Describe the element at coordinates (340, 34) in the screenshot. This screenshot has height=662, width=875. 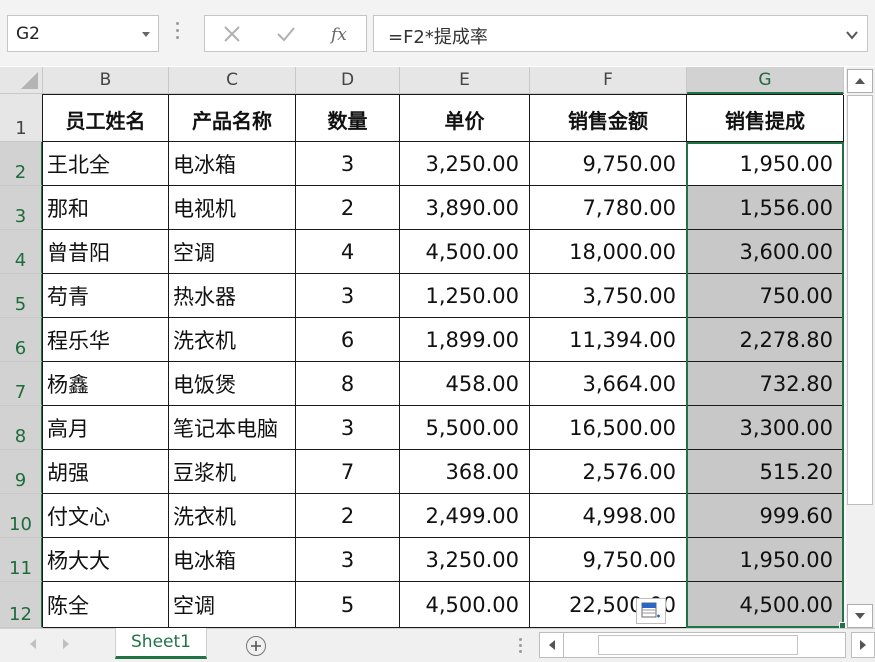
I see `fx-icon: fx` at that location.